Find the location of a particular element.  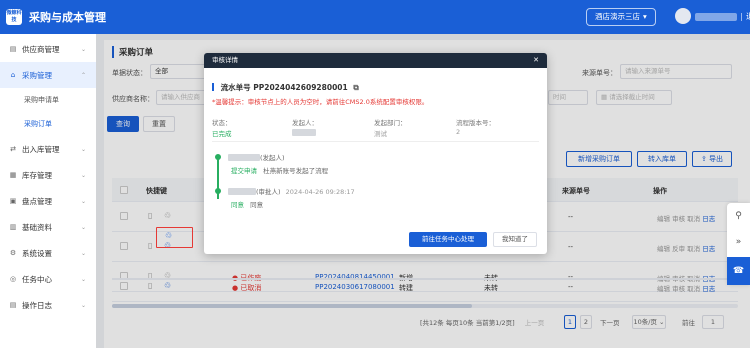

sidebar-item-stocktake: ▣ 盘点管理 ⌄ is located at coordinates (48, 201).